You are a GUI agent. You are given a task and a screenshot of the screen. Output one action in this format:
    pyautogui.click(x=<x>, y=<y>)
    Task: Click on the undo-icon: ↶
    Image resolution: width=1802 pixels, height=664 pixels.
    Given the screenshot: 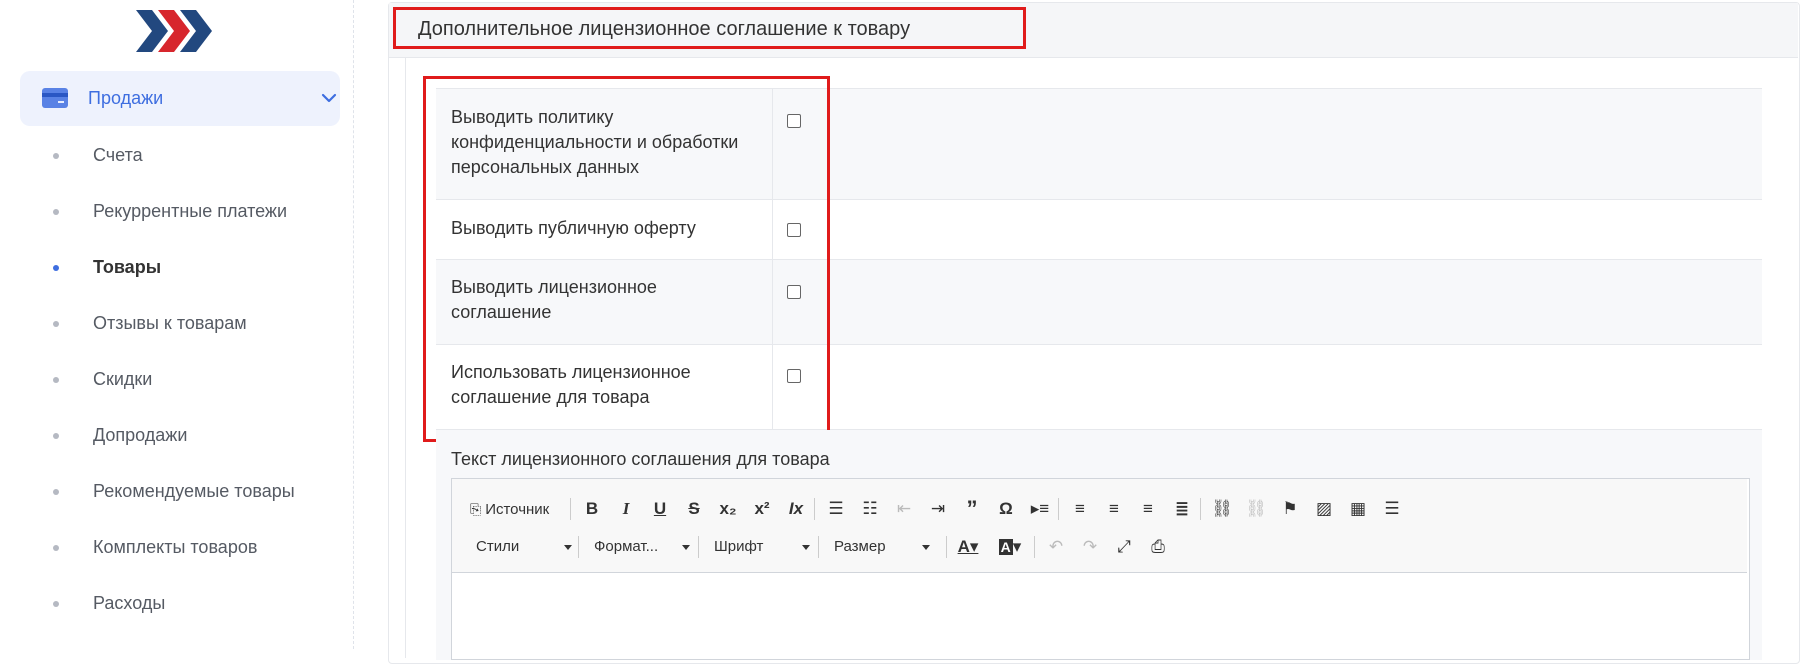 What is the action you would take?
    pyautogui.click(x=1056, y=547)
    